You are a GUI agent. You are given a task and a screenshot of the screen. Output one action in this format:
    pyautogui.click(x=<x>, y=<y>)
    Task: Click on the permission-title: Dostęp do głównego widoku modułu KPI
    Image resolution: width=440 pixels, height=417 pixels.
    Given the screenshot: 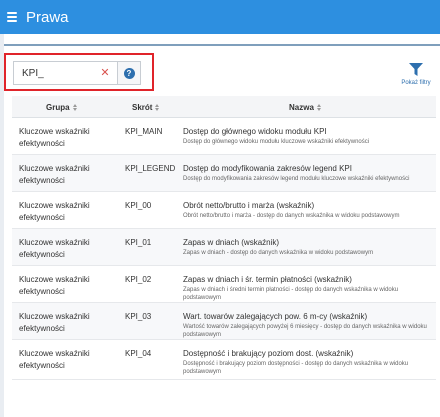 What is the action you would take?
    pyautogui.click(x=255, y=131)
    